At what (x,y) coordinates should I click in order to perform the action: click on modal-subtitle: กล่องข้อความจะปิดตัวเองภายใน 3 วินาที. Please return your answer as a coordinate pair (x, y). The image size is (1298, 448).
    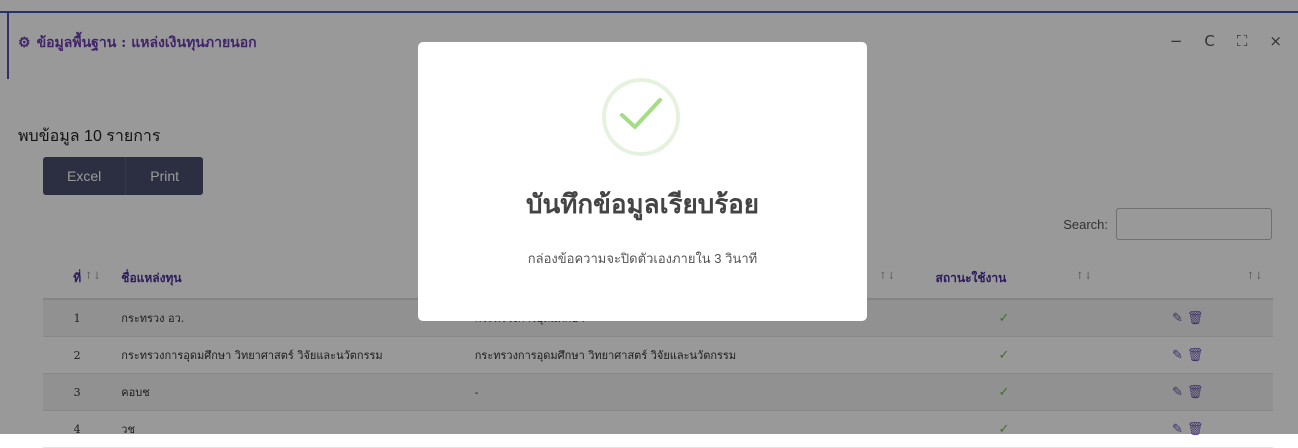
    Looking at the image, I should click on (642, 258).